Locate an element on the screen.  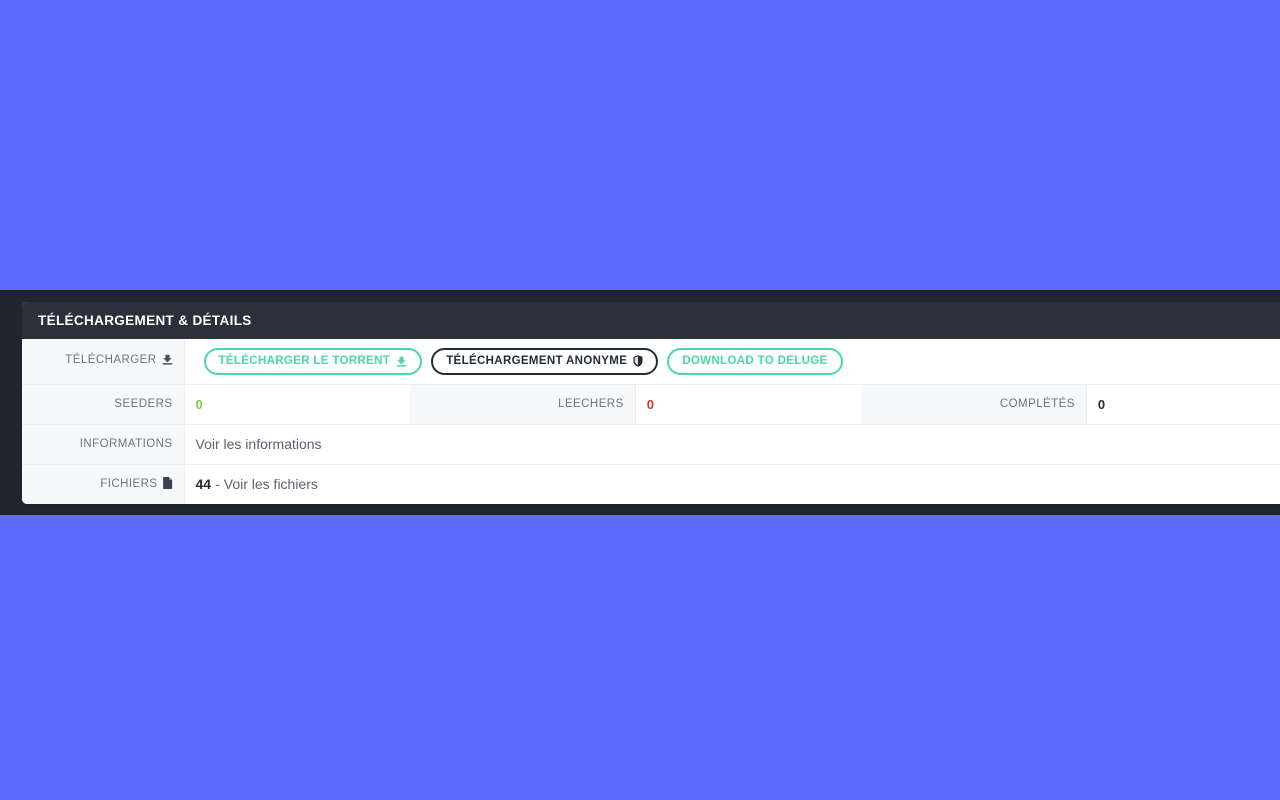
table-row-stats: SEEDERS 0 LEECHERS 0 COMPLÉTÉS 0 is located at coordinates (651, 404).